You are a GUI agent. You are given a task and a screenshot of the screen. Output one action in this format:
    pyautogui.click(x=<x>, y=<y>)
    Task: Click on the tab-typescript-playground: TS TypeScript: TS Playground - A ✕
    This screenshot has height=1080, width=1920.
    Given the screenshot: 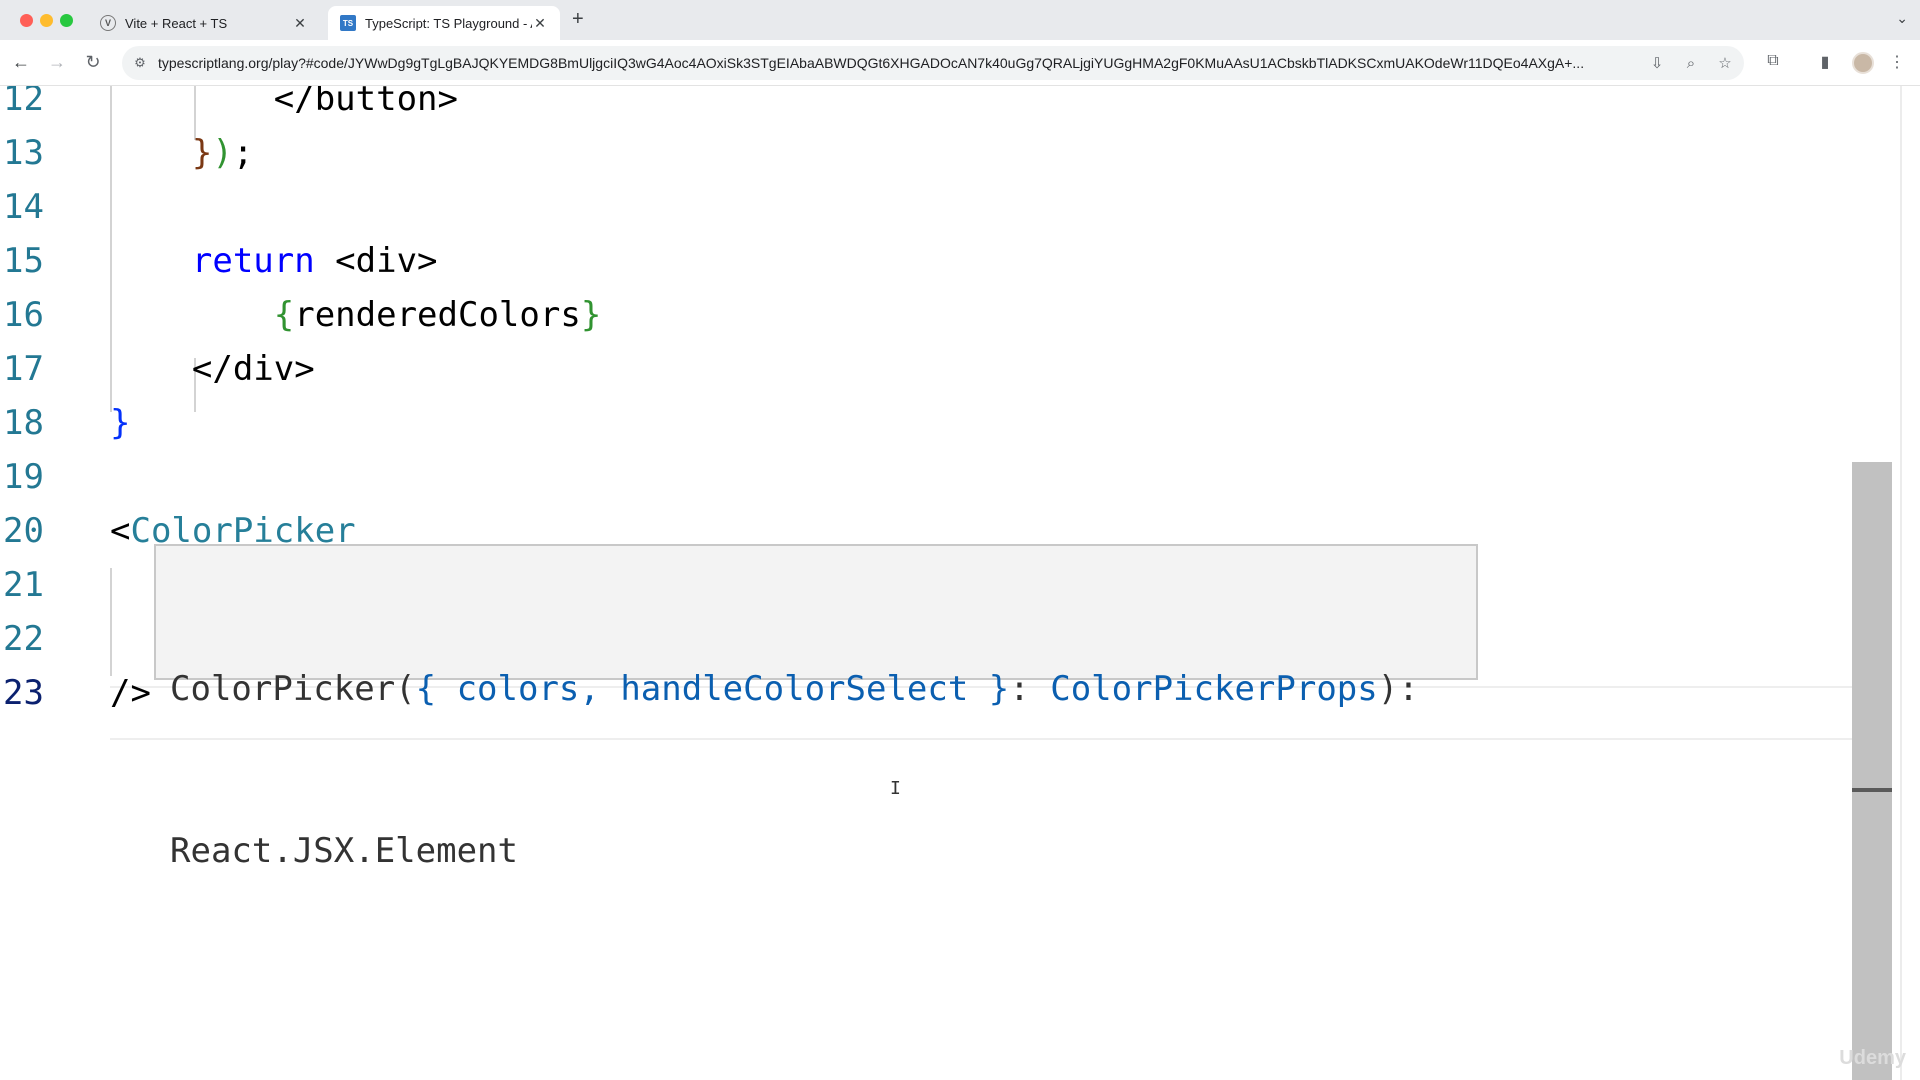 What is the action you would take?
    pyautogui.click(x=444, y=23)
    